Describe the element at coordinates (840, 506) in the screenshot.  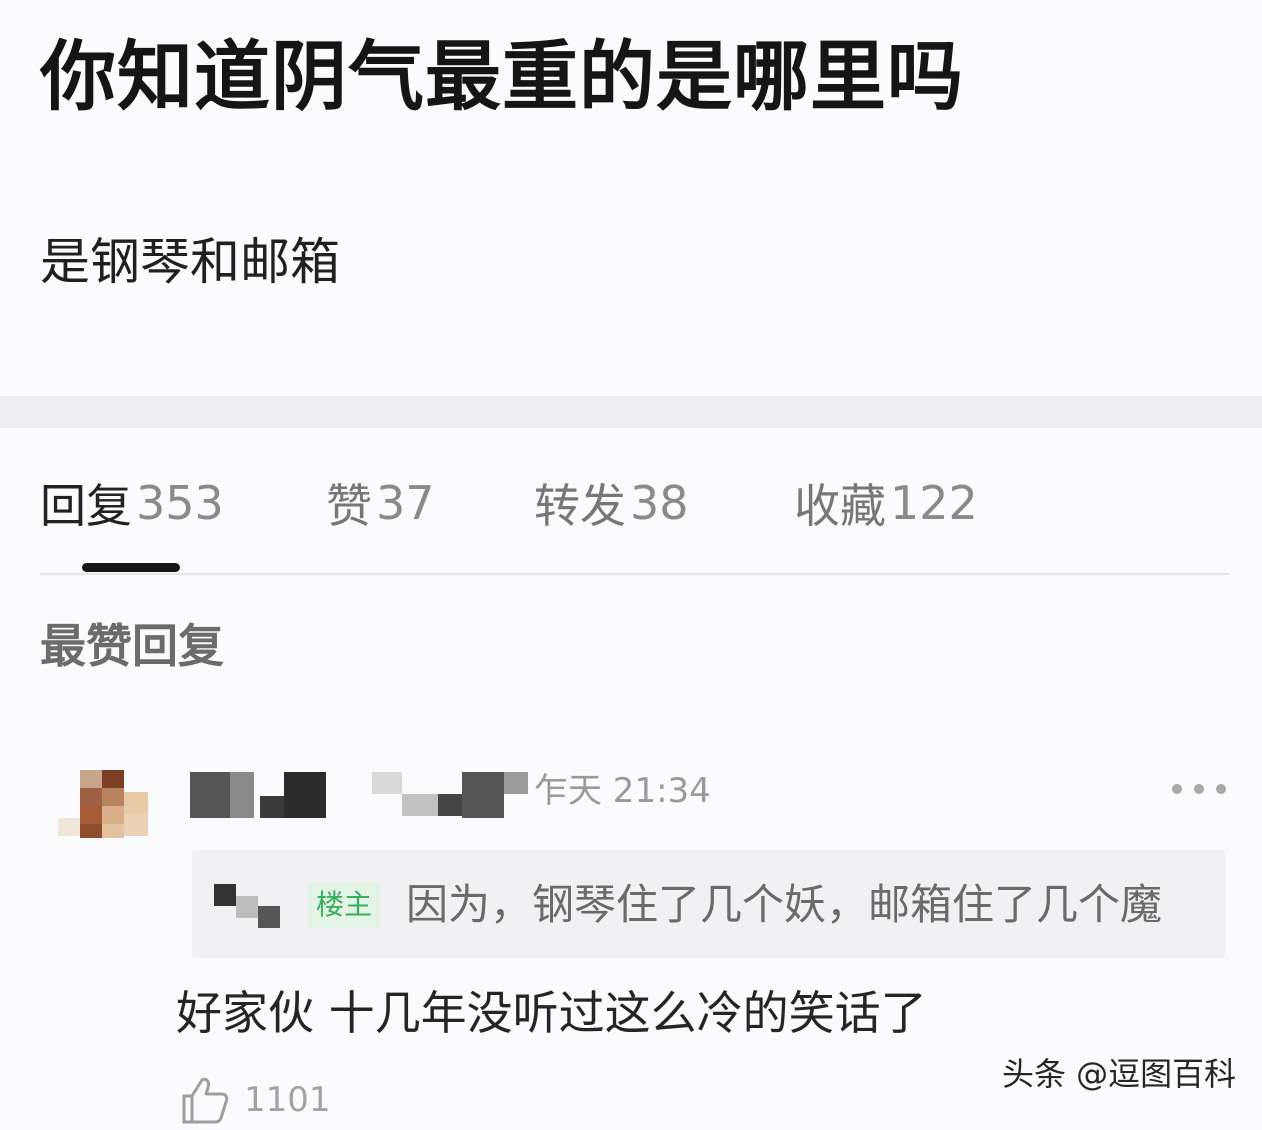
I see `tab-favorites-label: 收藏` at that location.